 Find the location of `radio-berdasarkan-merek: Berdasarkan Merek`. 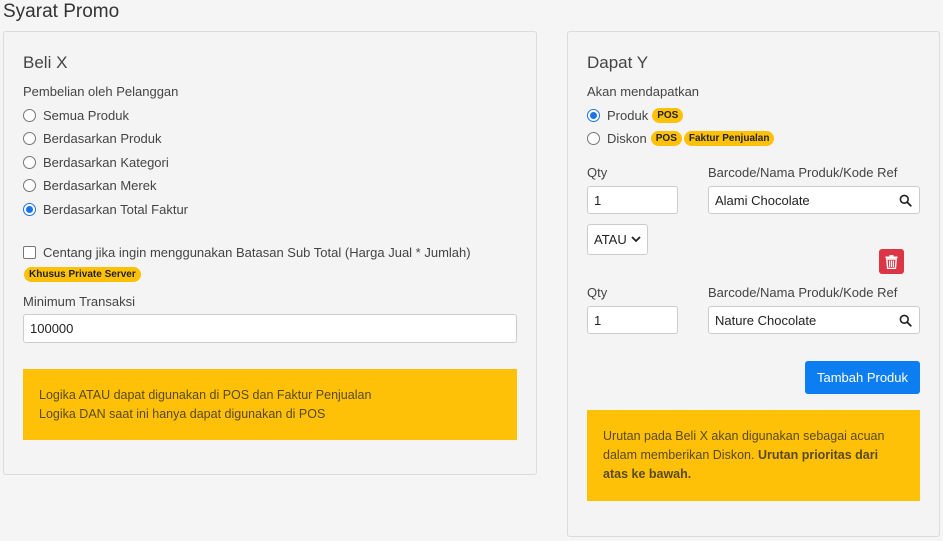

radio-berdasarkan-merek: Berdasarkan Merek is located at coordinates (89, 185).